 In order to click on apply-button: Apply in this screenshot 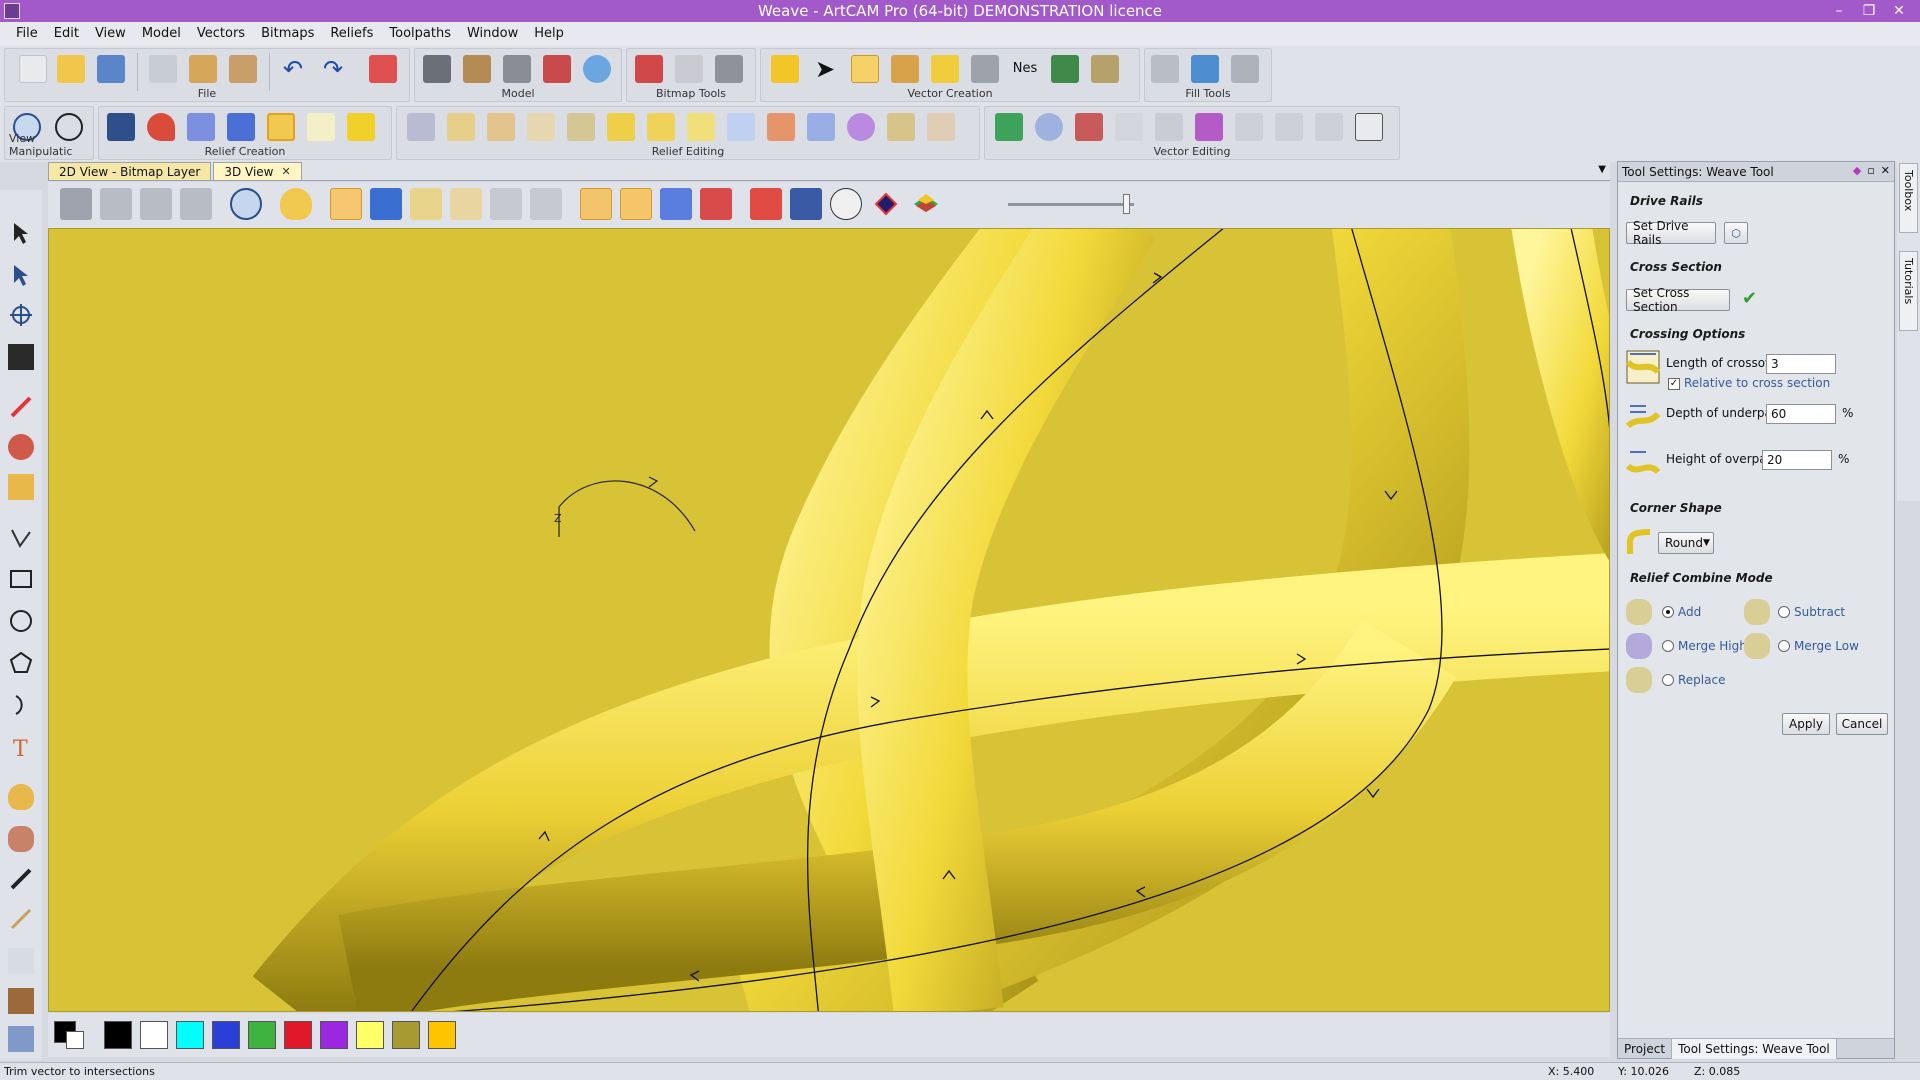, I will do `click(1806, 724)`.